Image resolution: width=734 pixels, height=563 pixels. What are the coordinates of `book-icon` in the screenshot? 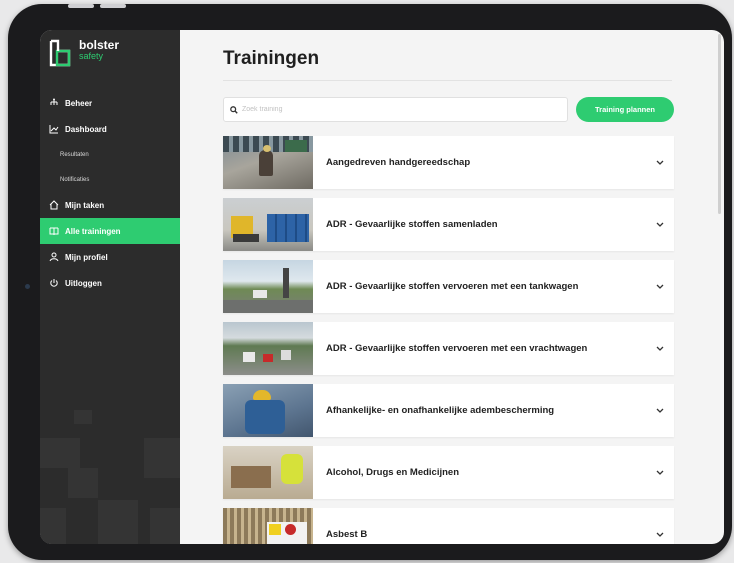 It's located at (54, 231).